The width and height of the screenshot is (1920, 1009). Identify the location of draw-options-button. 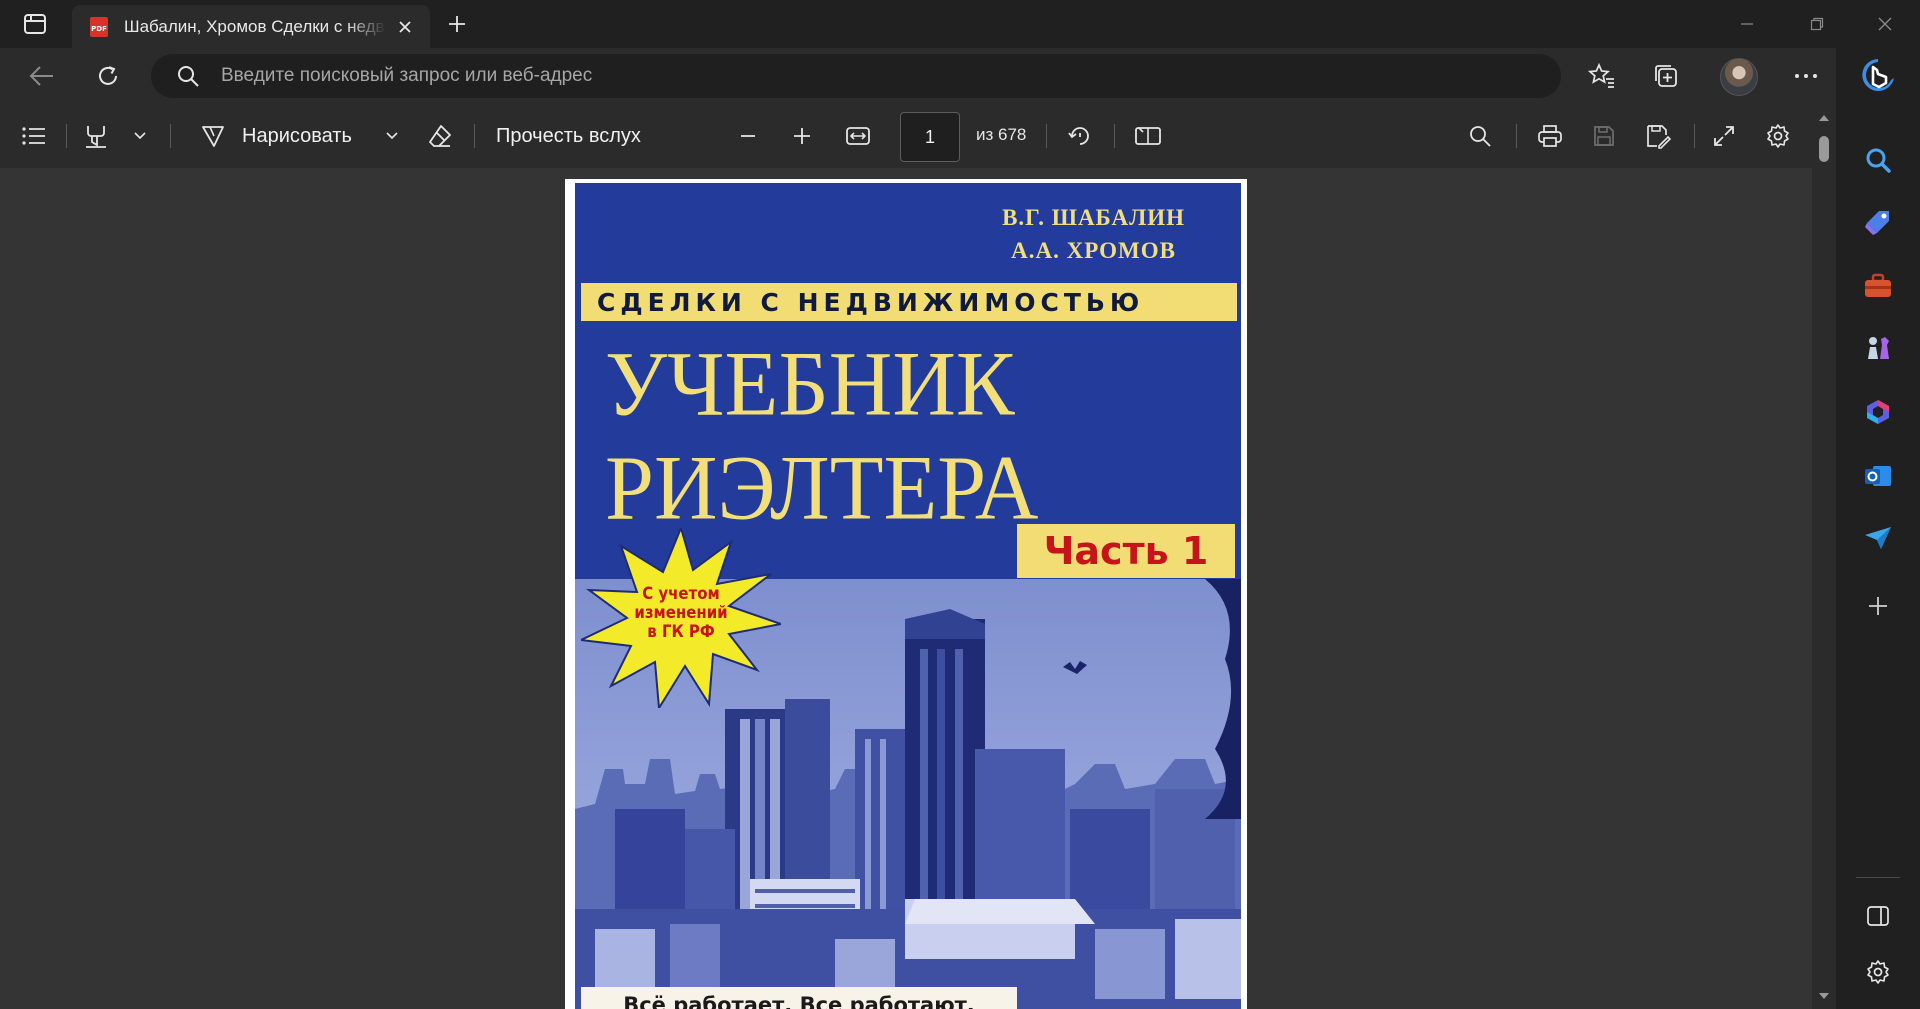
(392, 136).